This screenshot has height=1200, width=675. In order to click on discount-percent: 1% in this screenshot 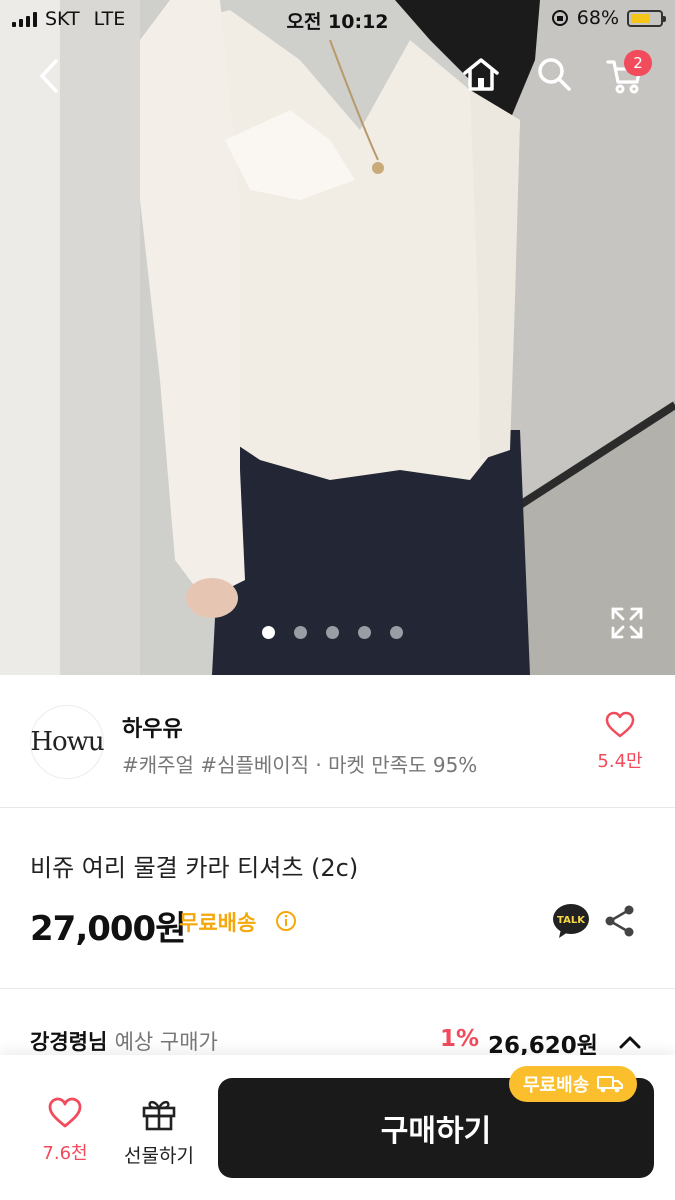, I will do `click(460, 1039)`.